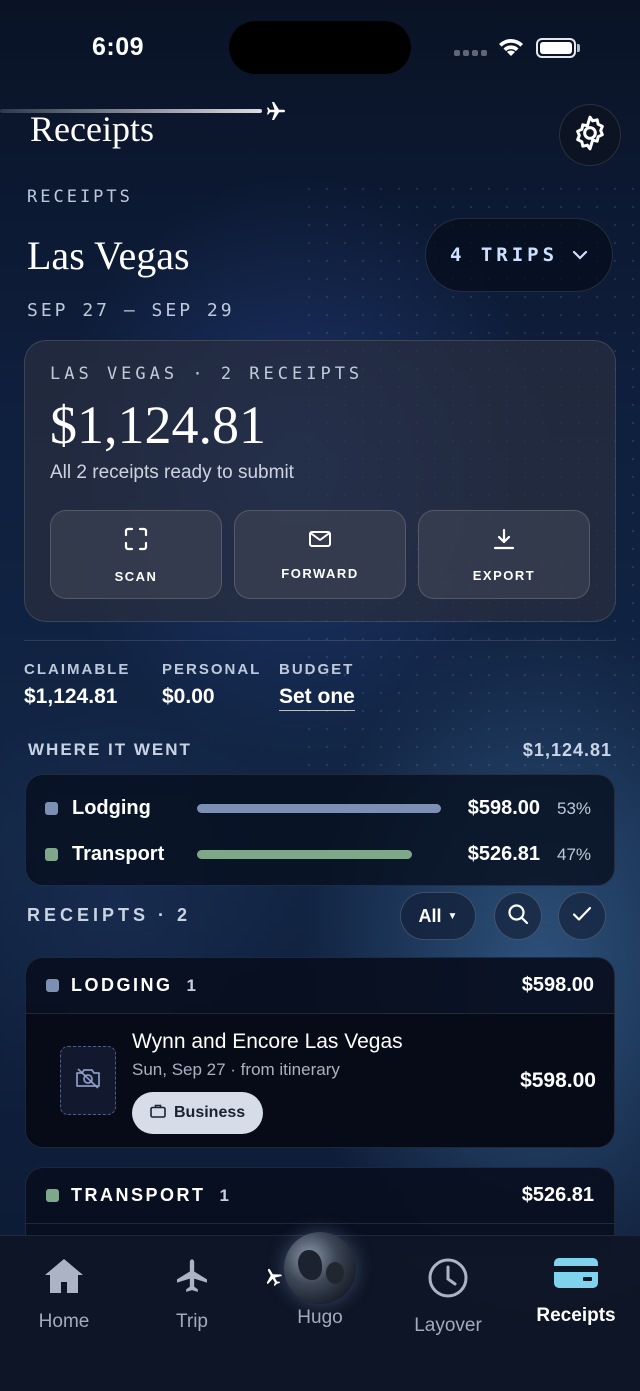  I want to click on summary-amount: $1,124.81, so click(158, 425).